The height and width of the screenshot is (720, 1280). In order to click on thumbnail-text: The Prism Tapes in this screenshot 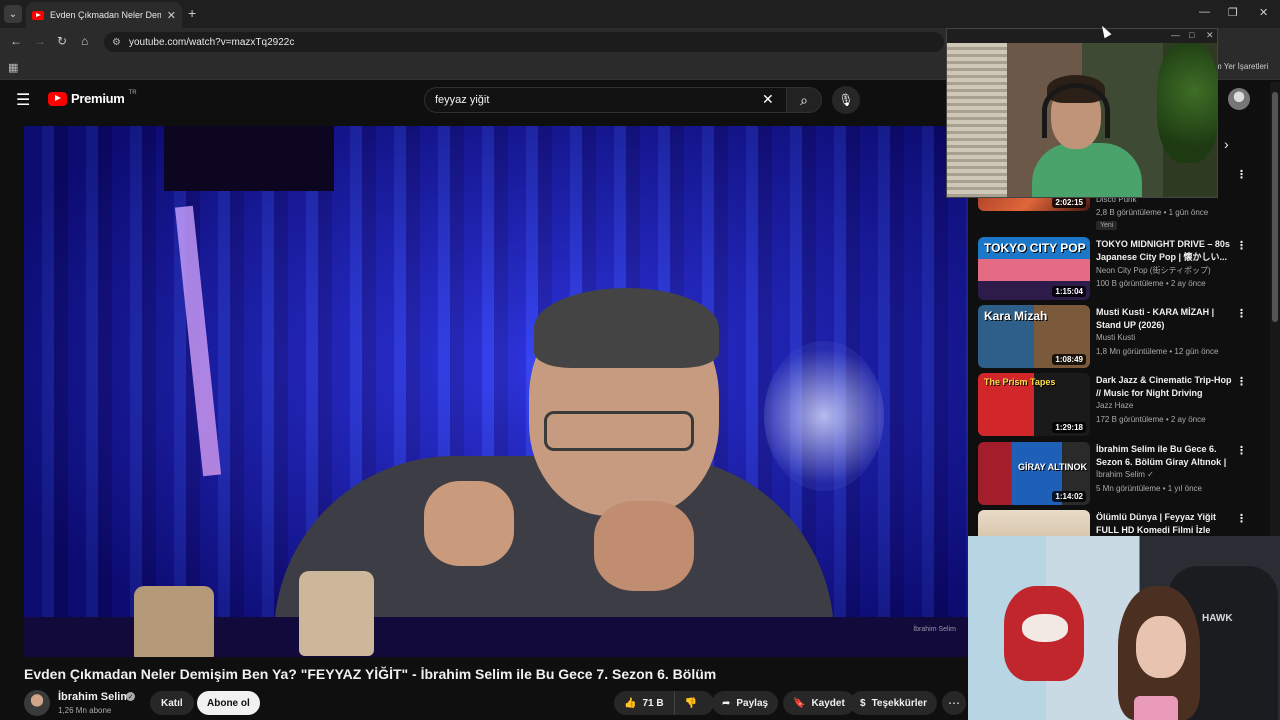, I will do `click(1020, 382)`.